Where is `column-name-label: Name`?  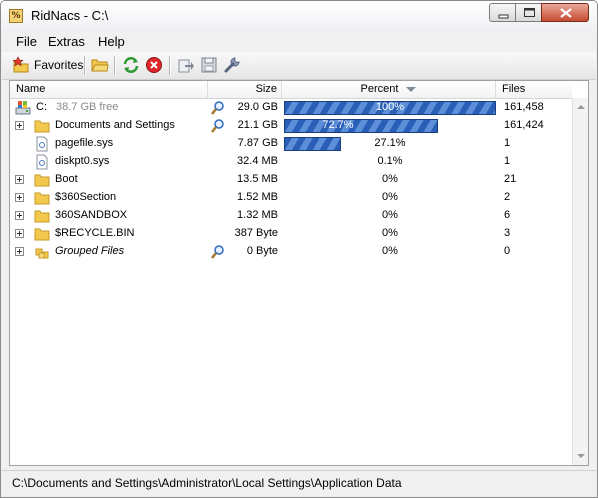
column-name-label: Name is located at coordinates (31, 89).